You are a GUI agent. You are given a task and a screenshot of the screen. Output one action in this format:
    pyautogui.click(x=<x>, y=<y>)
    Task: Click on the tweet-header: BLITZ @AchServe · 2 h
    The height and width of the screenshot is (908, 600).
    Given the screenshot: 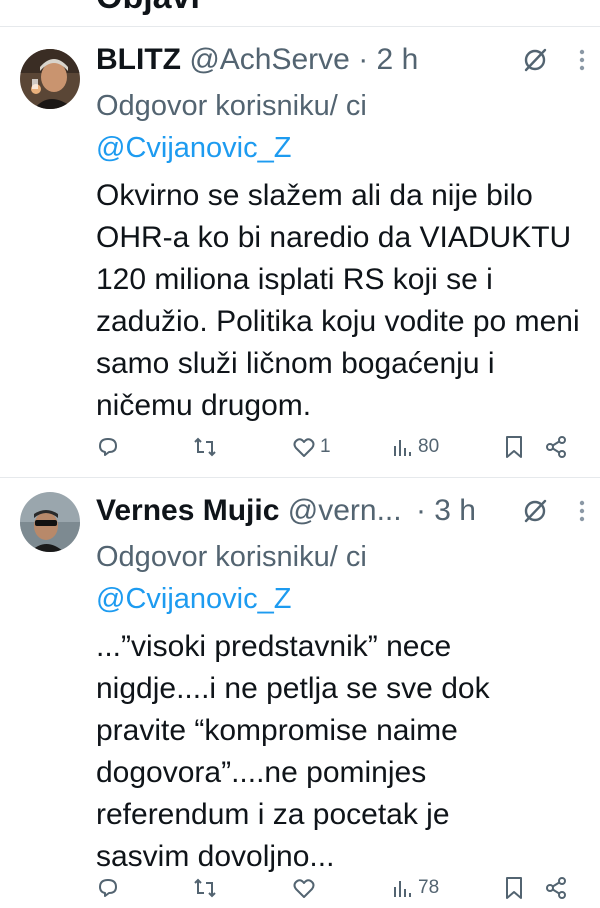 What is the action you would take?
    pyautogui.click(x=348, y=60)
    